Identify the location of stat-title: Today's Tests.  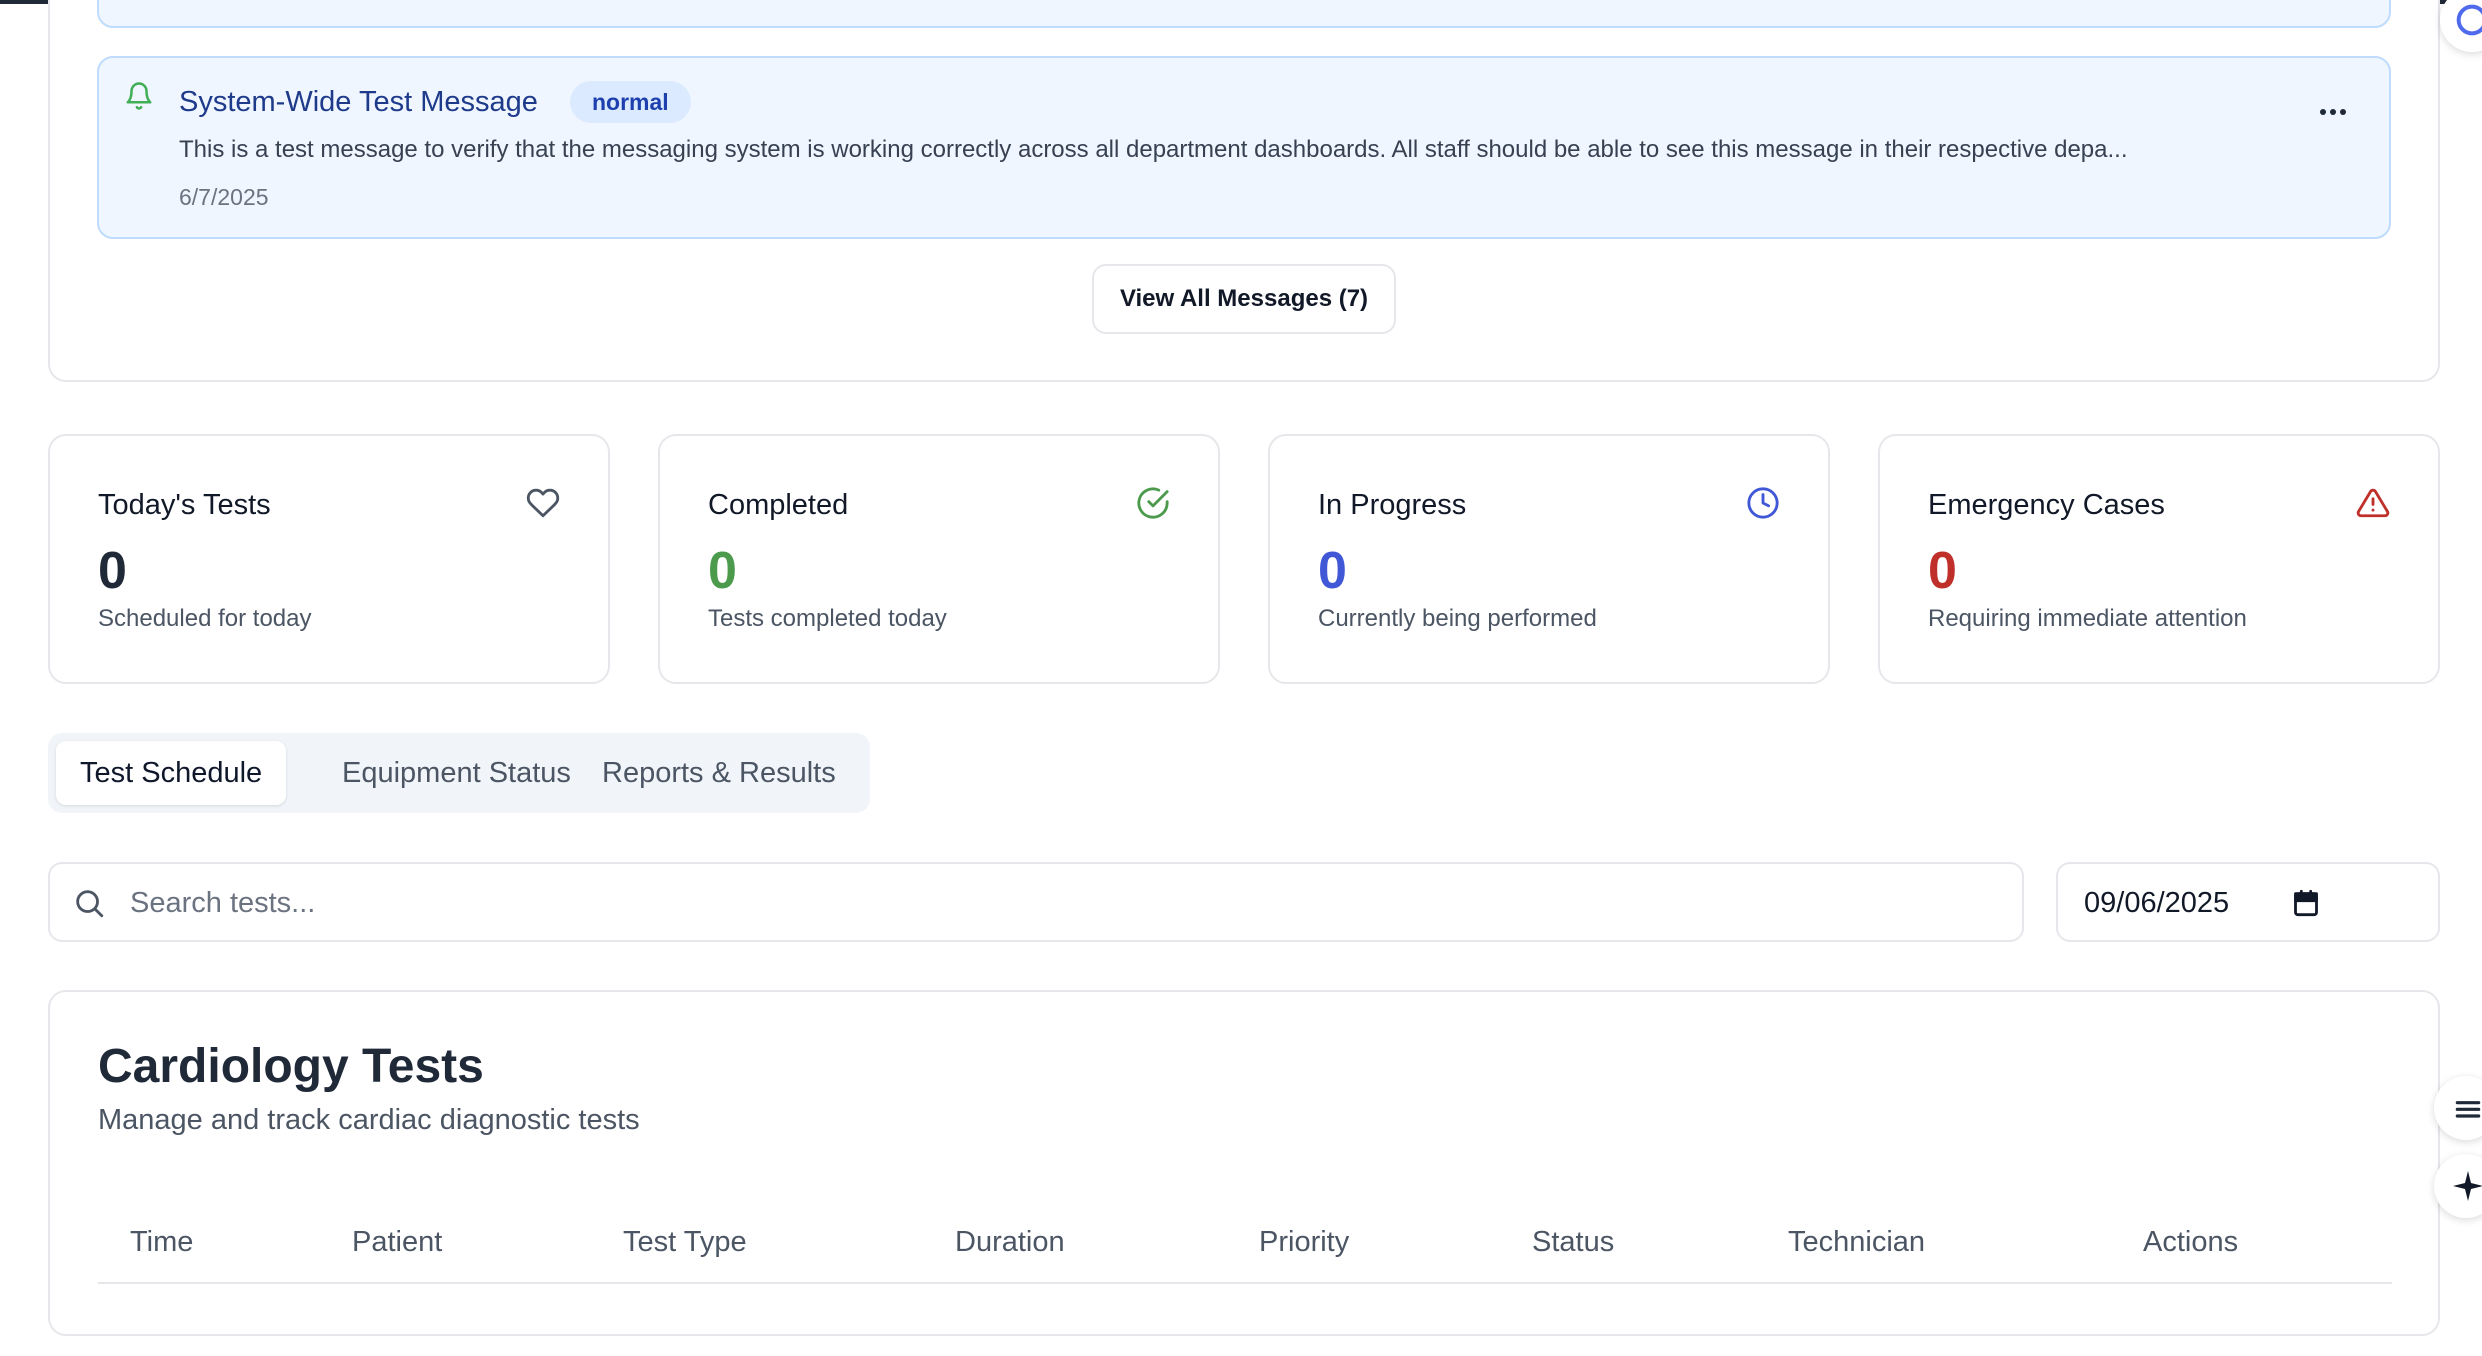
(184, 505).